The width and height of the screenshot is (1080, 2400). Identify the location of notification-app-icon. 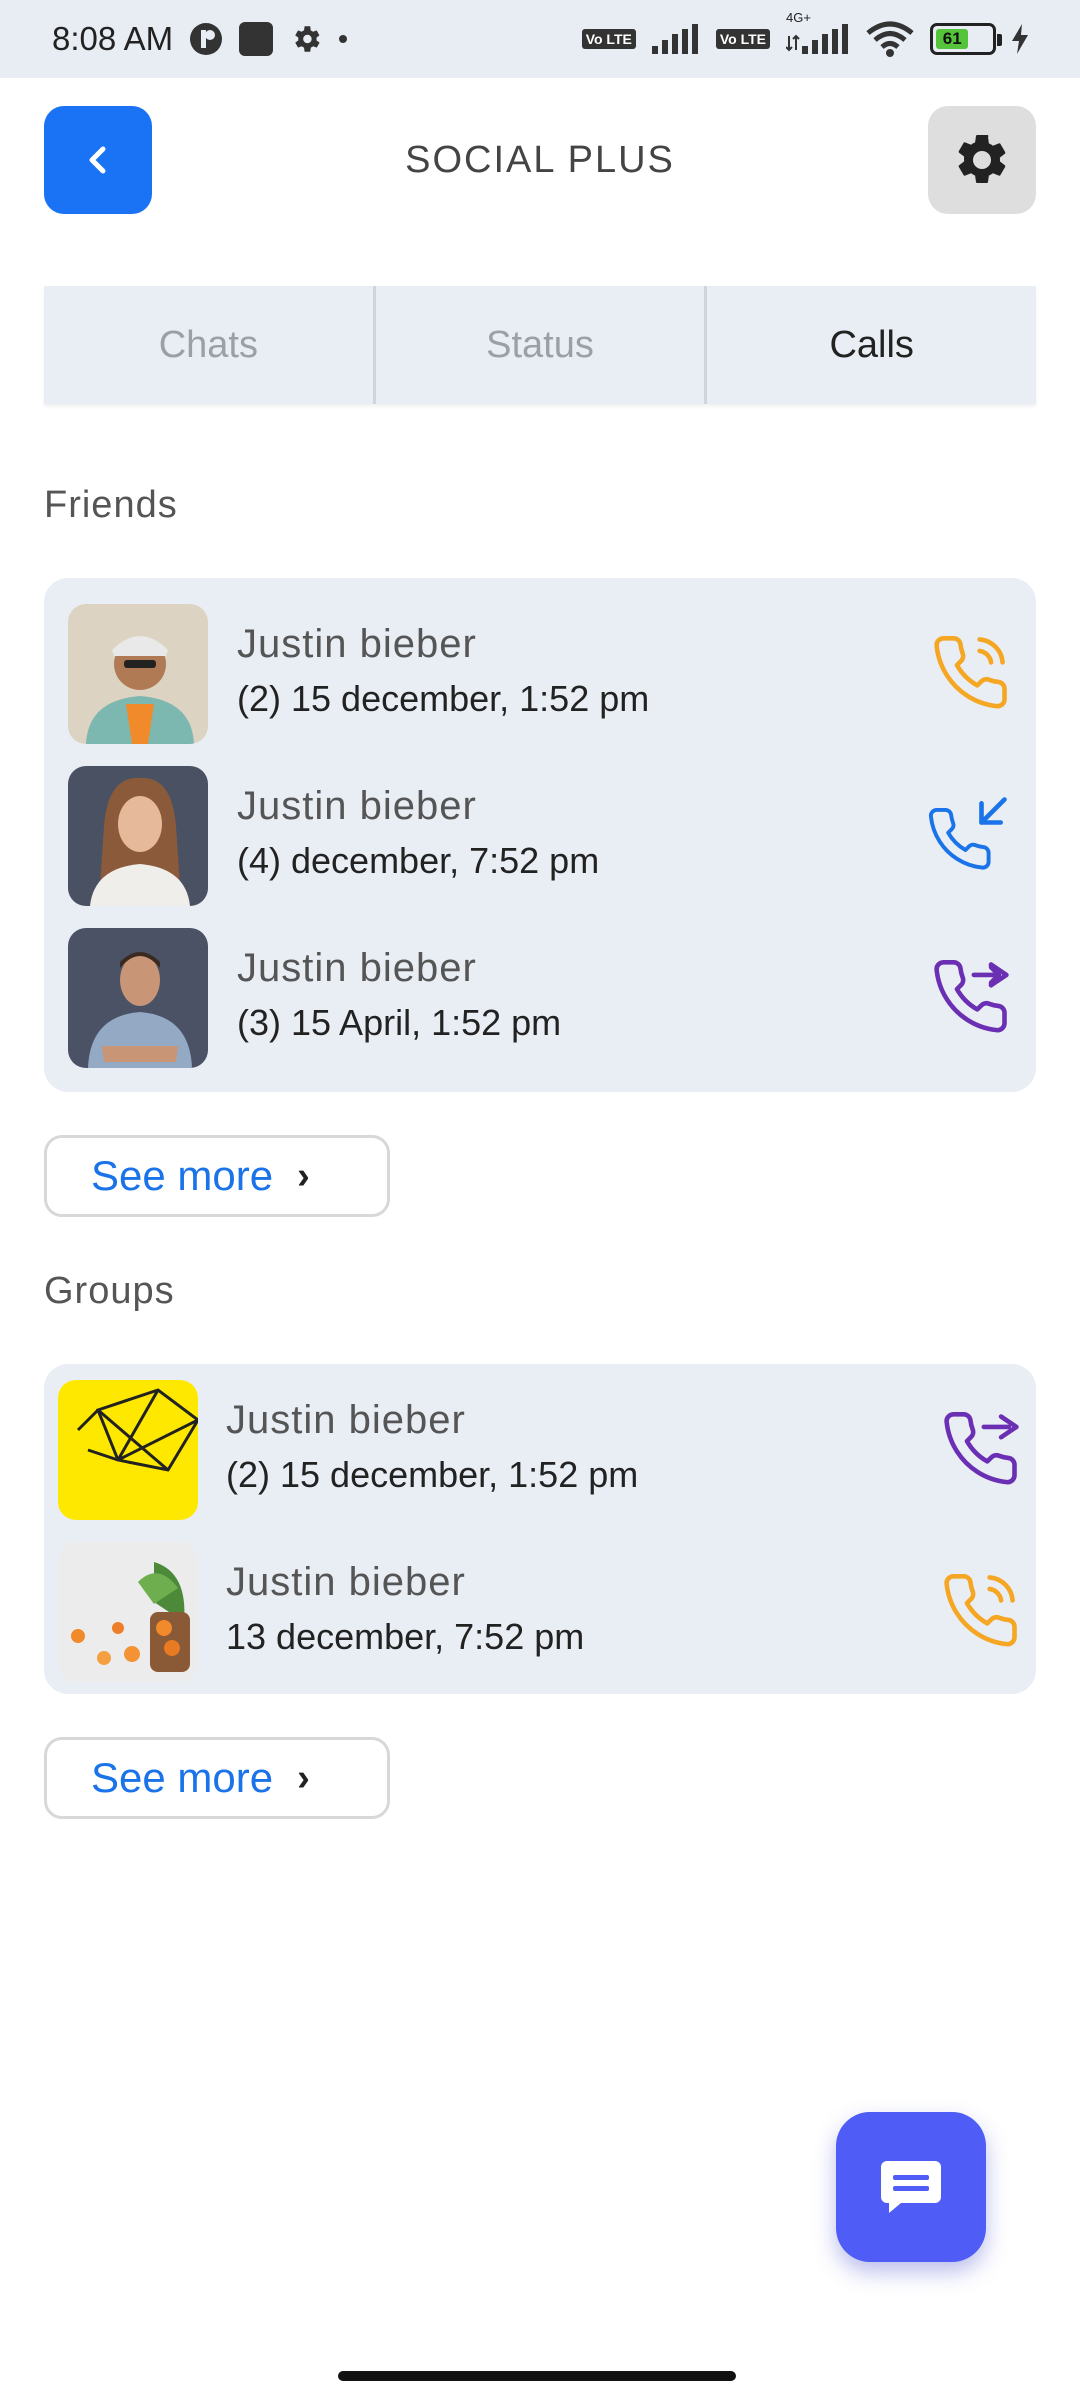
(206, 39).